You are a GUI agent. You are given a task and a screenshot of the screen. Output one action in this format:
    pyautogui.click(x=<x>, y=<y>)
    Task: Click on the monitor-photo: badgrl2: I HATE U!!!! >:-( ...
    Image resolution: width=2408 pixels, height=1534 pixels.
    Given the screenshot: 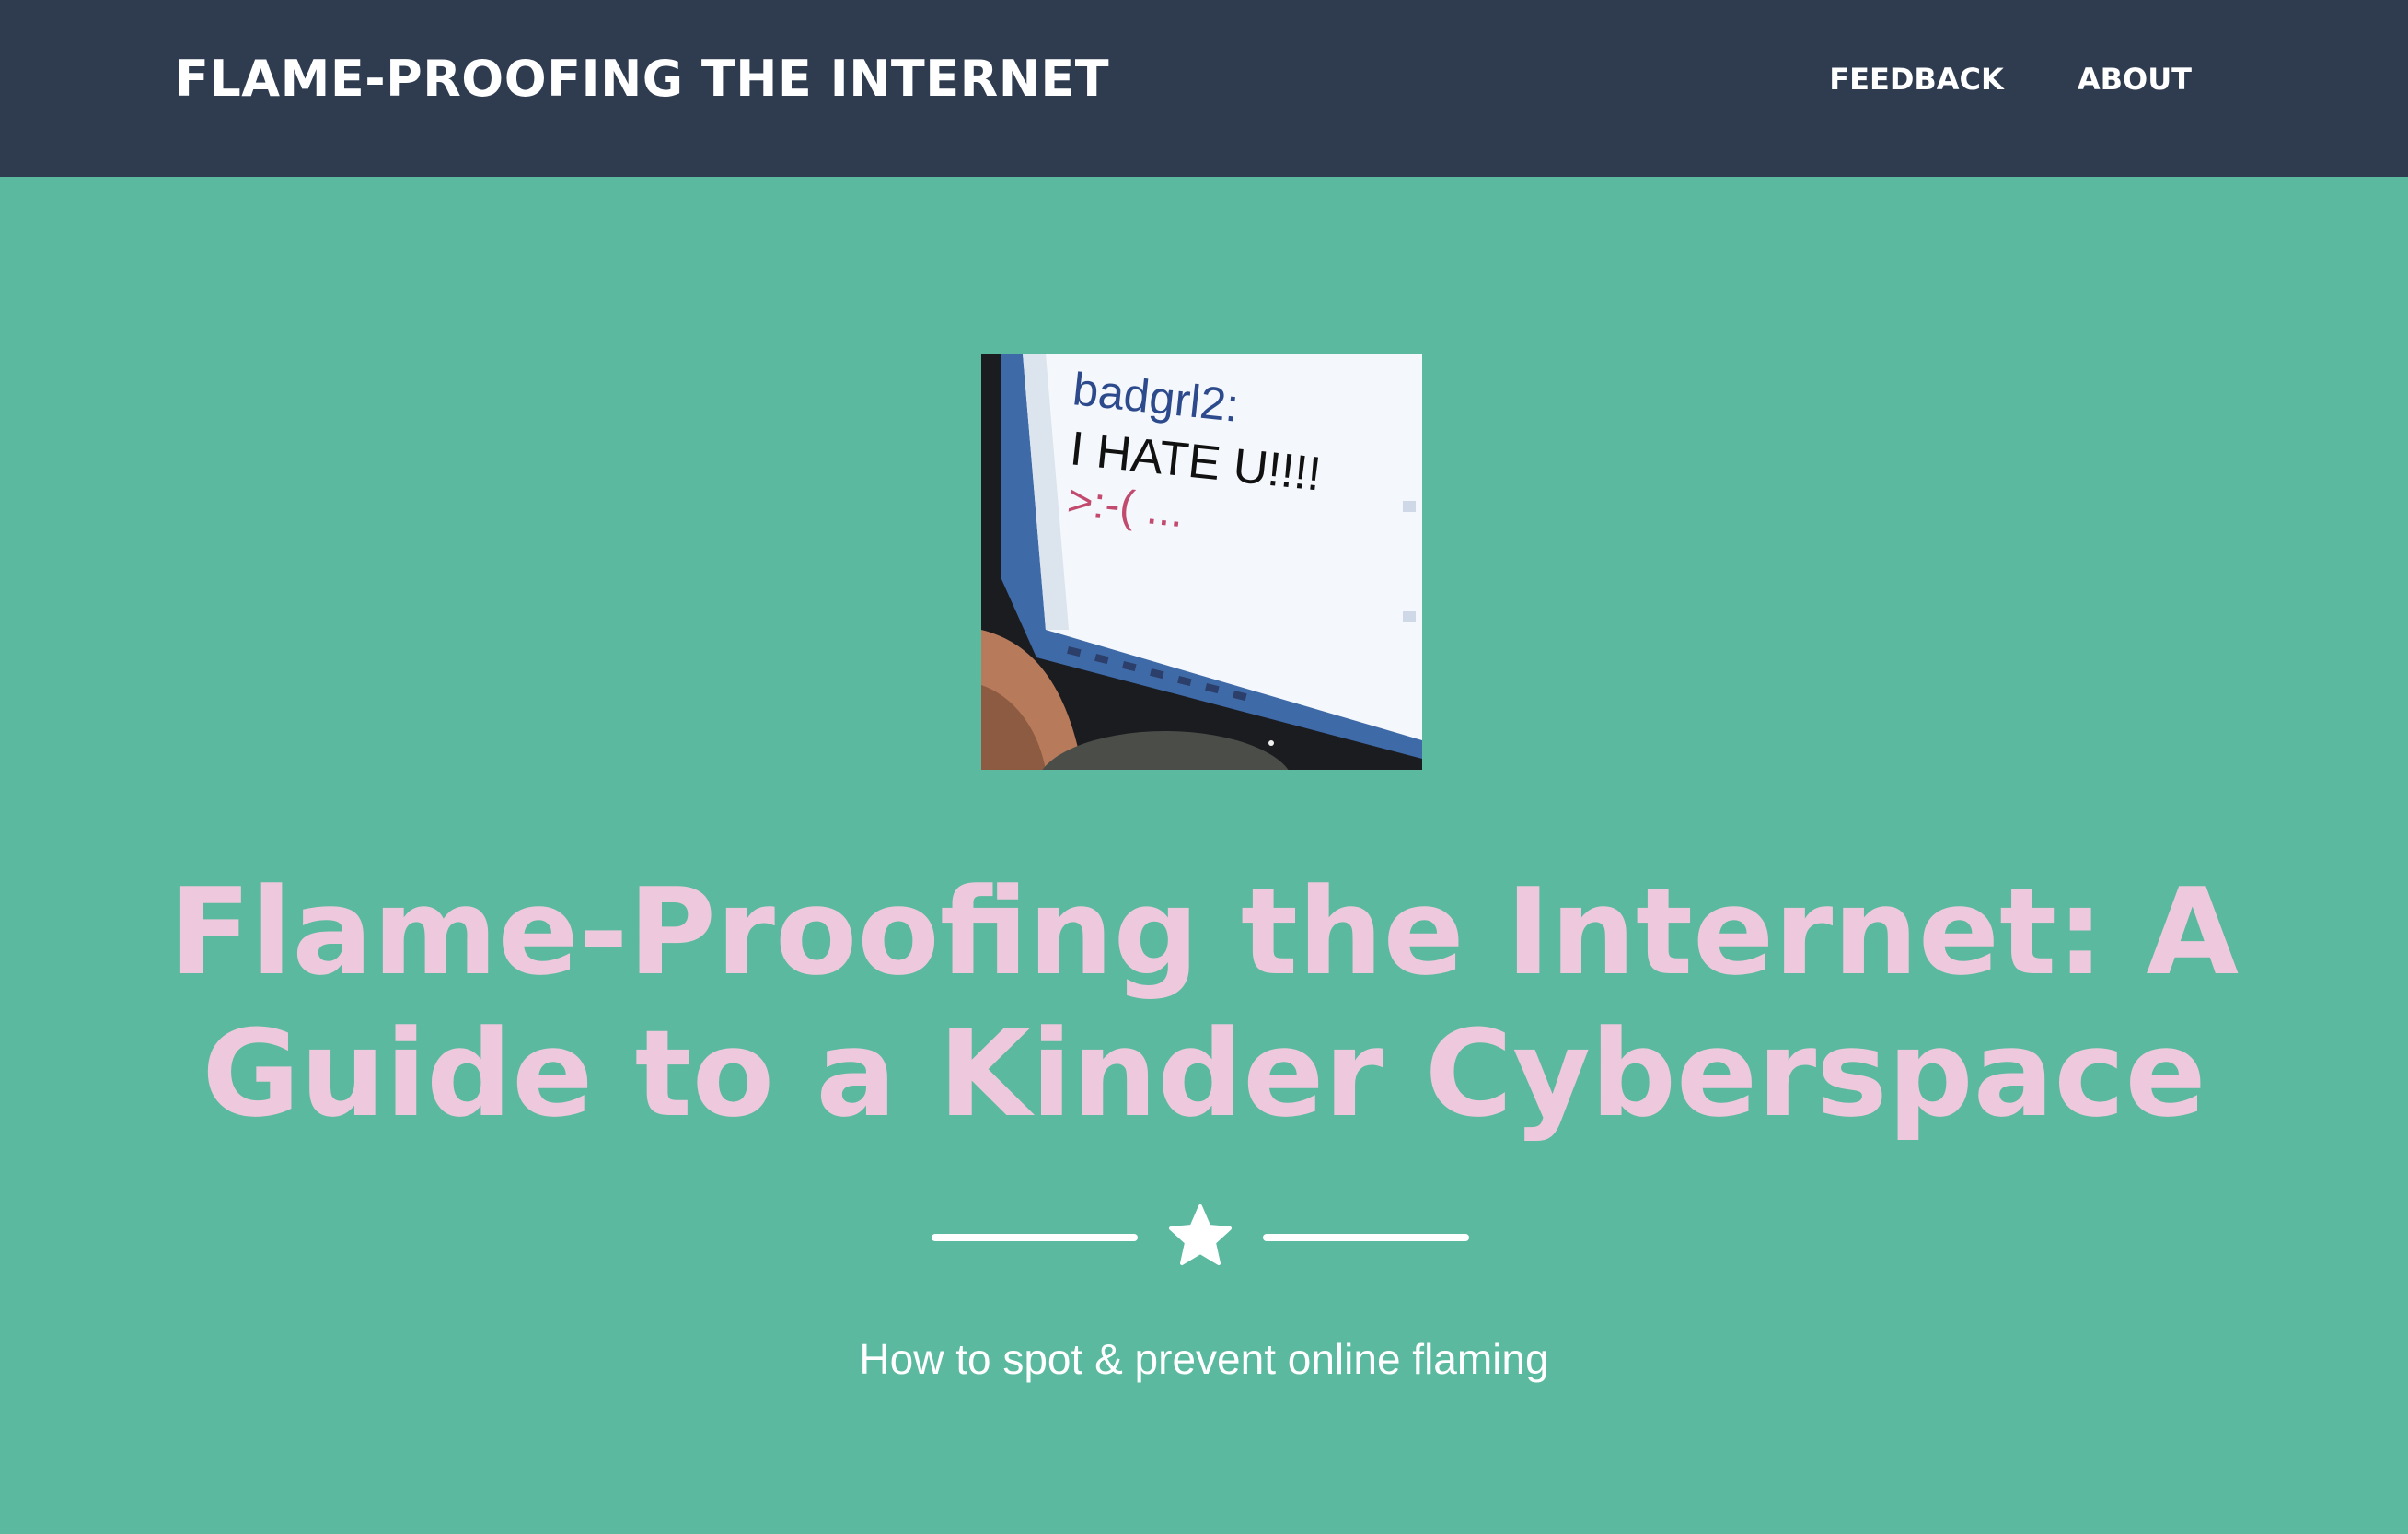 What is the action you would take?
    pyautogui.click(x=1201, y=562)
    